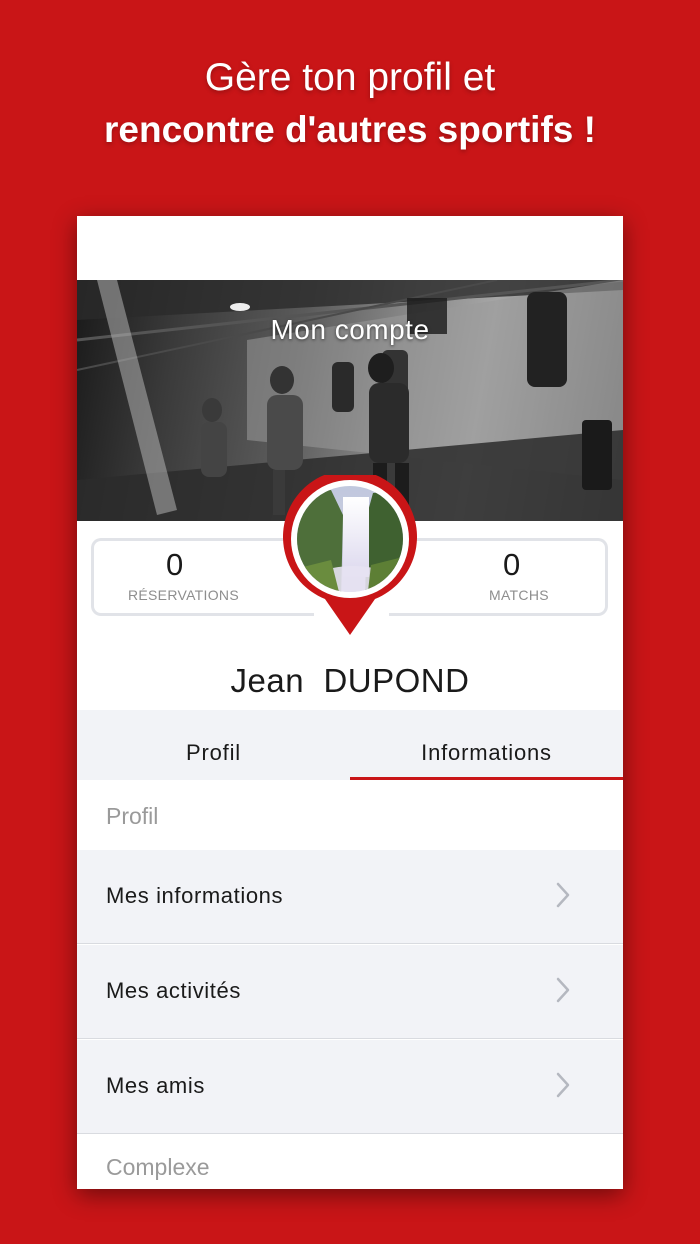  I want to click on menu-item-mes-activites: Mes activités, so click(350, 992).